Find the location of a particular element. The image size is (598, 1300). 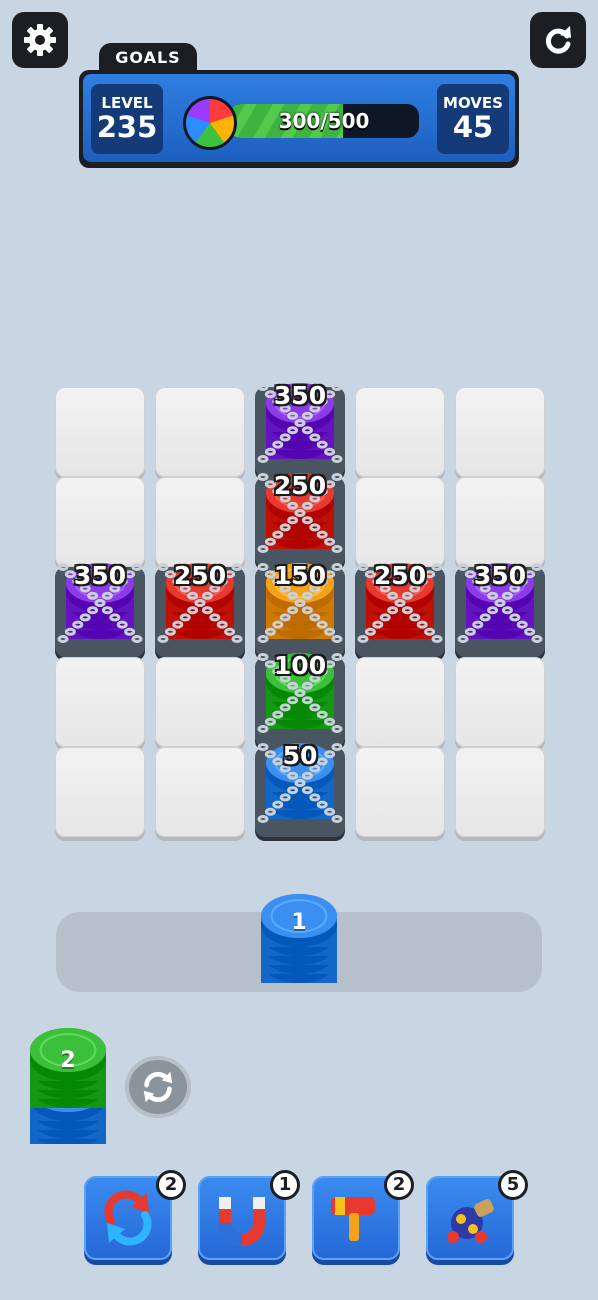

swap-button is located at coordinates (158, 1087).